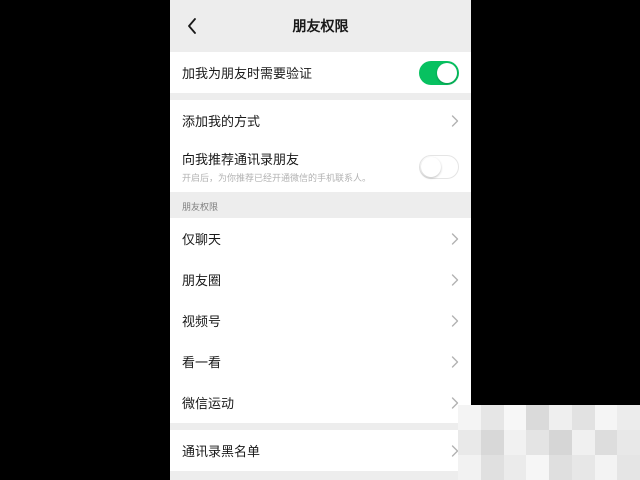 This screenshot has width=640, height=480. I want to click on blacklist-label: 通讯录黑名单, so click(221, 452).